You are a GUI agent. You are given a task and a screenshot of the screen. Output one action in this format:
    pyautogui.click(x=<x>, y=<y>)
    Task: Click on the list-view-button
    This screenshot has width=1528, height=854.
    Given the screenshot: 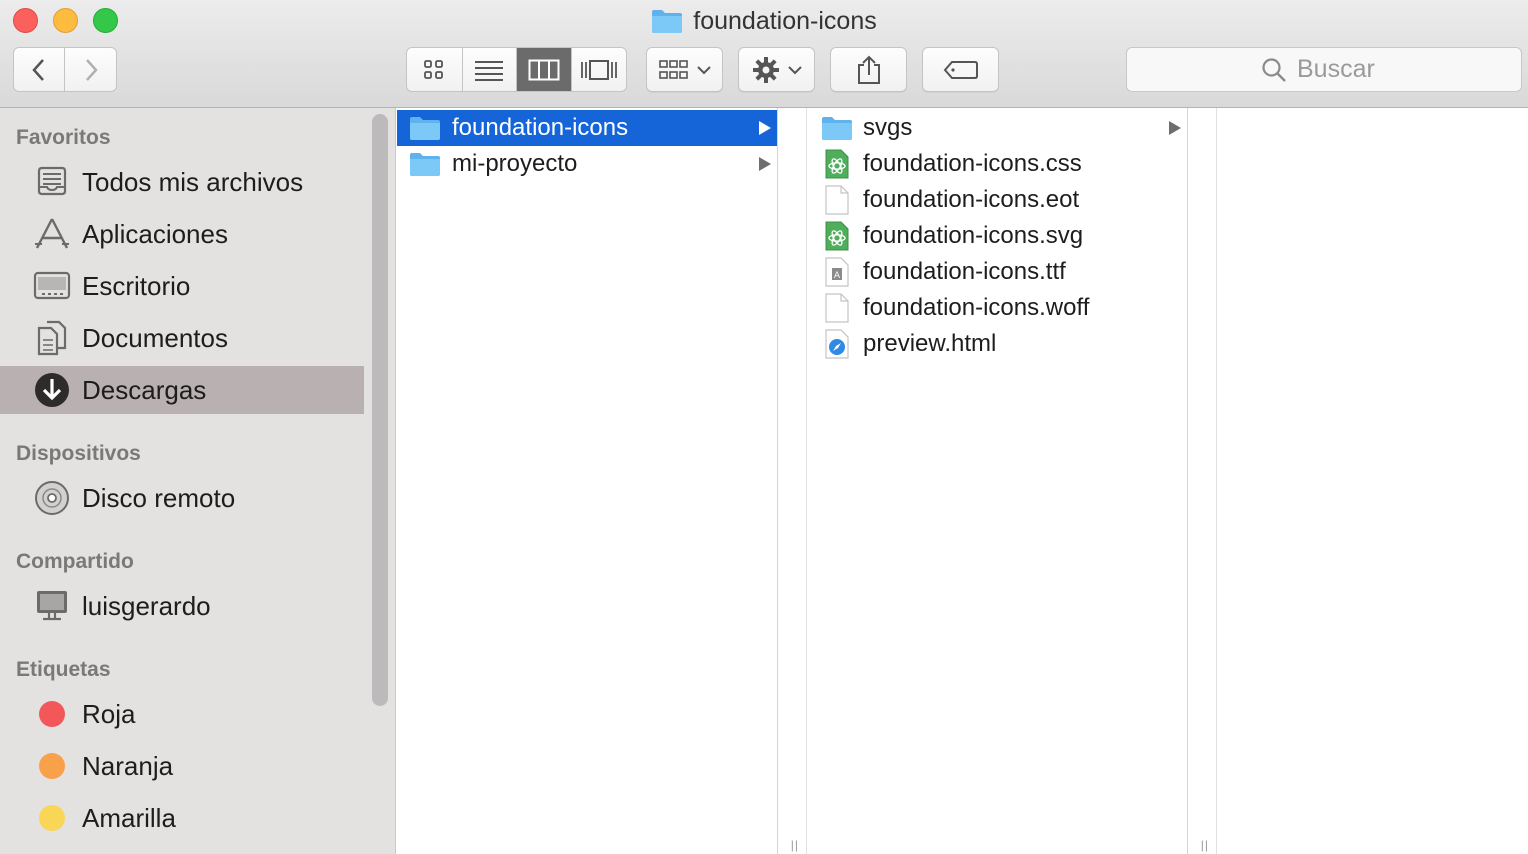 What is the action you would take?
    pyautogui.click(x=490, y=69)
    